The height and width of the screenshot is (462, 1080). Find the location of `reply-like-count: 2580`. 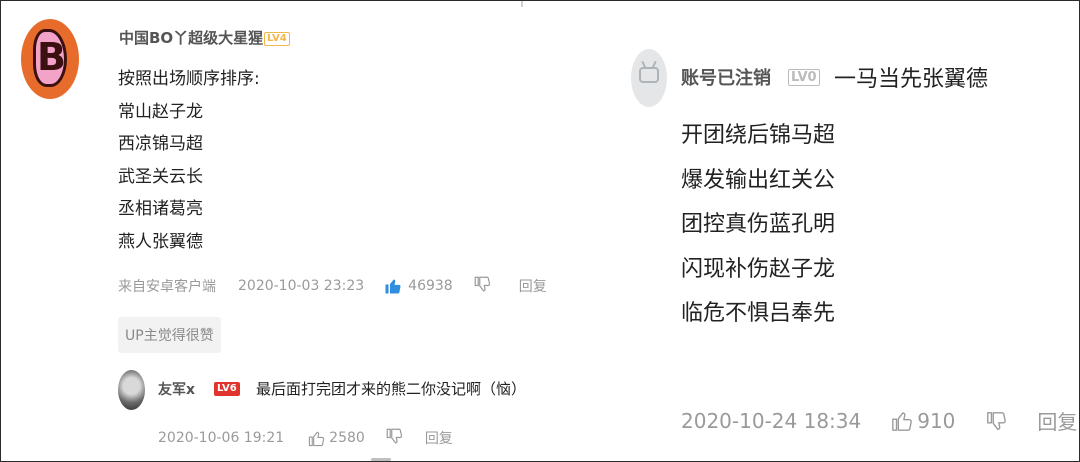

reply-like-count: 2580 is located at coordinates (347, 438).